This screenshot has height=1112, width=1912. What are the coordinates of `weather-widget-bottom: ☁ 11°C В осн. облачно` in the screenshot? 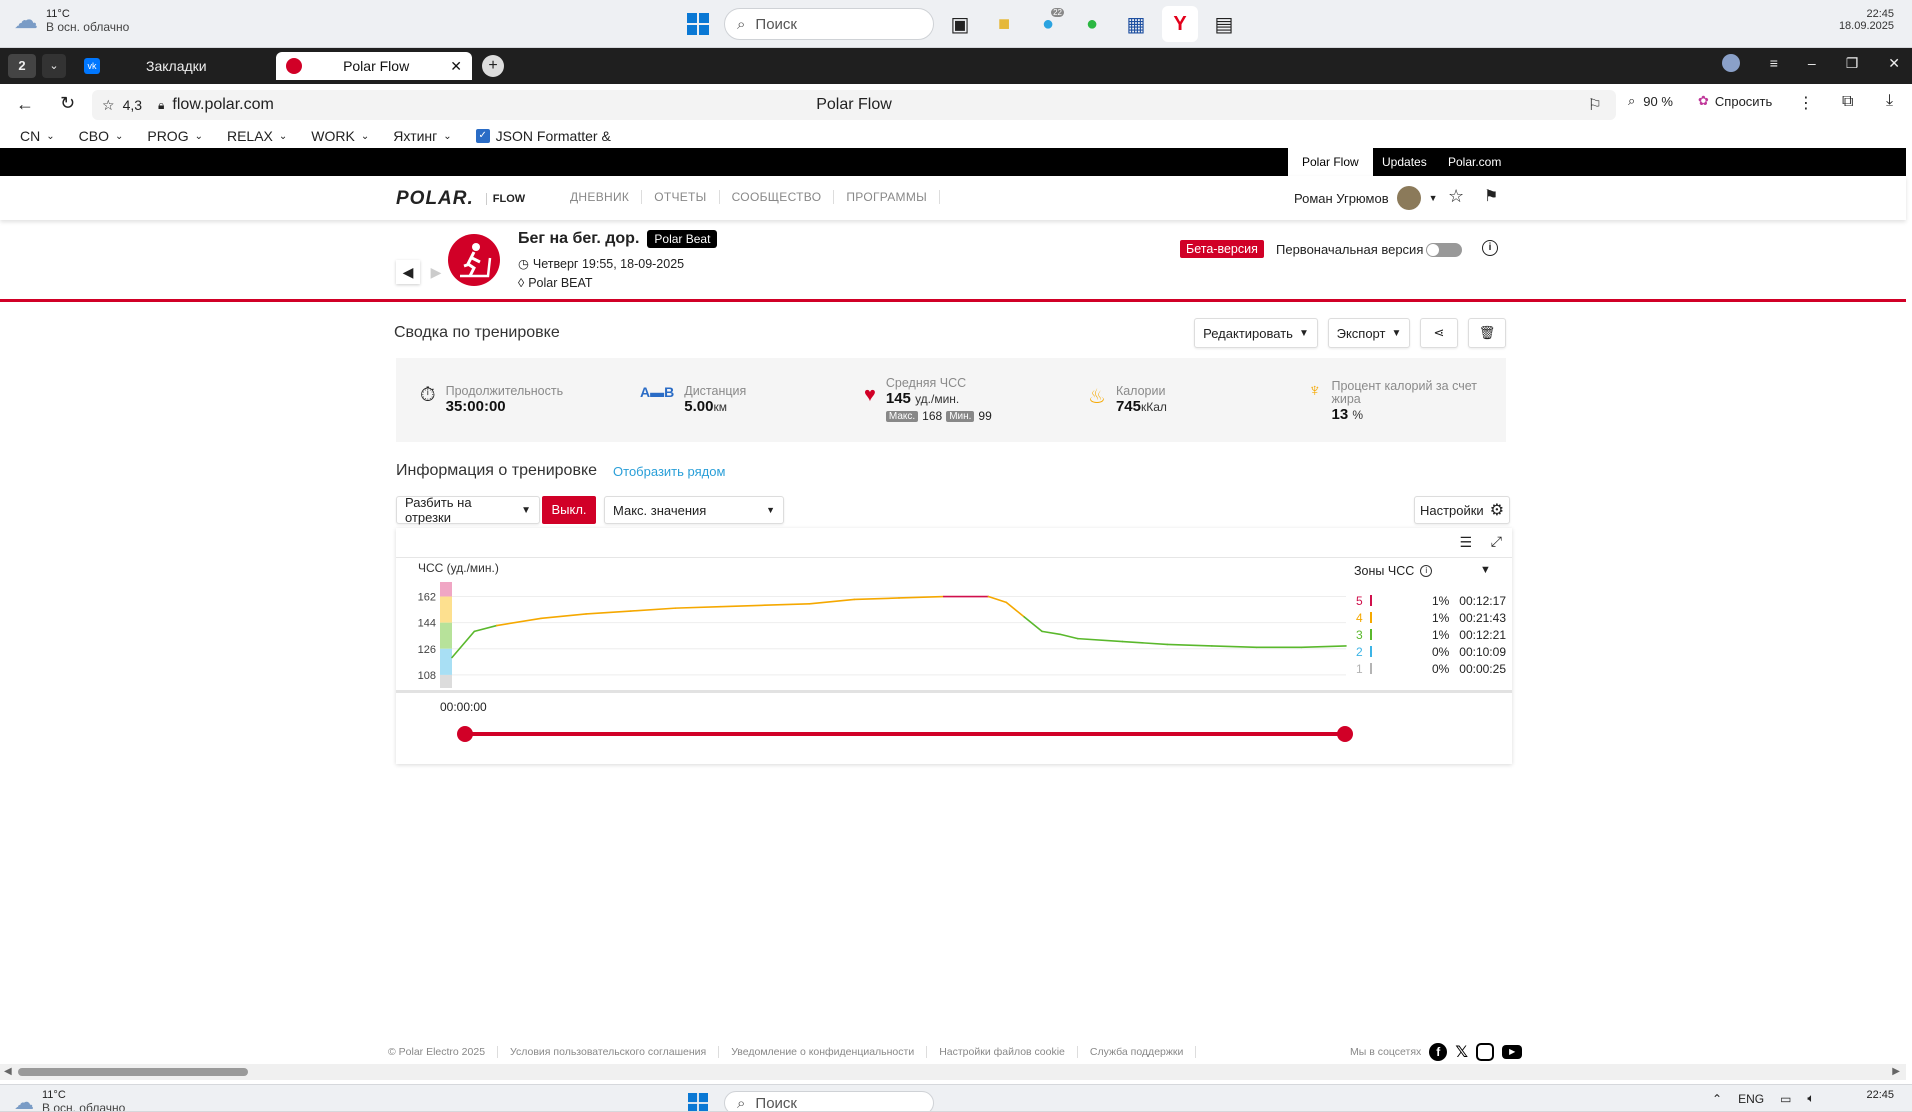 It's located at (69, 1100).